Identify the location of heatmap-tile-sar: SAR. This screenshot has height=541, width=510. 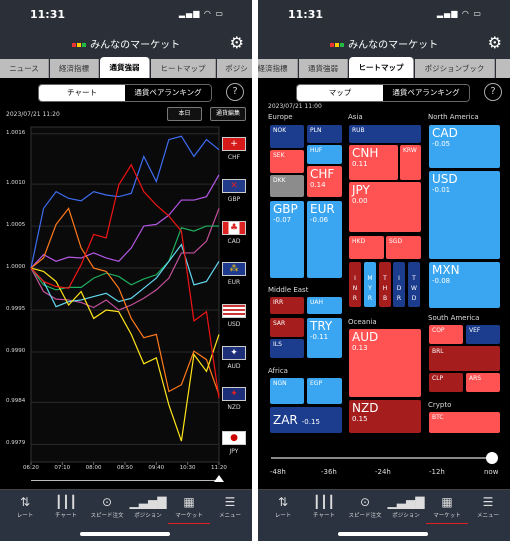
(287, 327).